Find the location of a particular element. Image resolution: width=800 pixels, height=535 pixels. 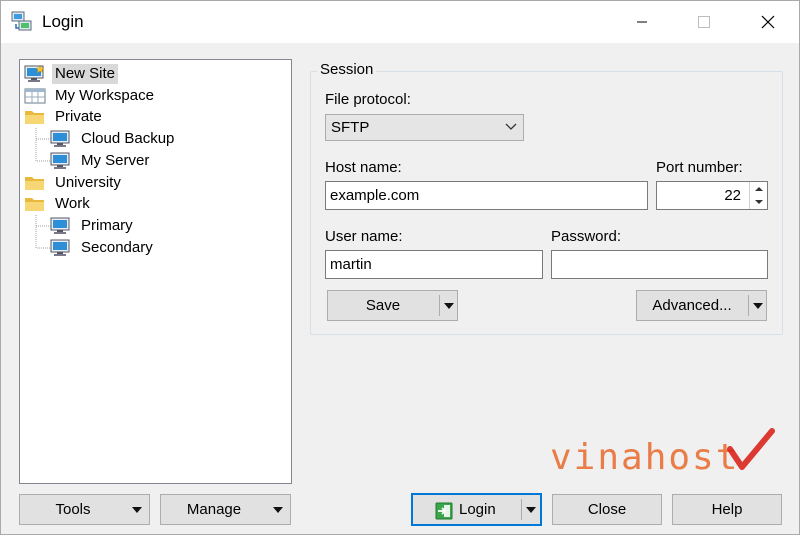

manage-button: Manage is located at coordinates (225, 509).